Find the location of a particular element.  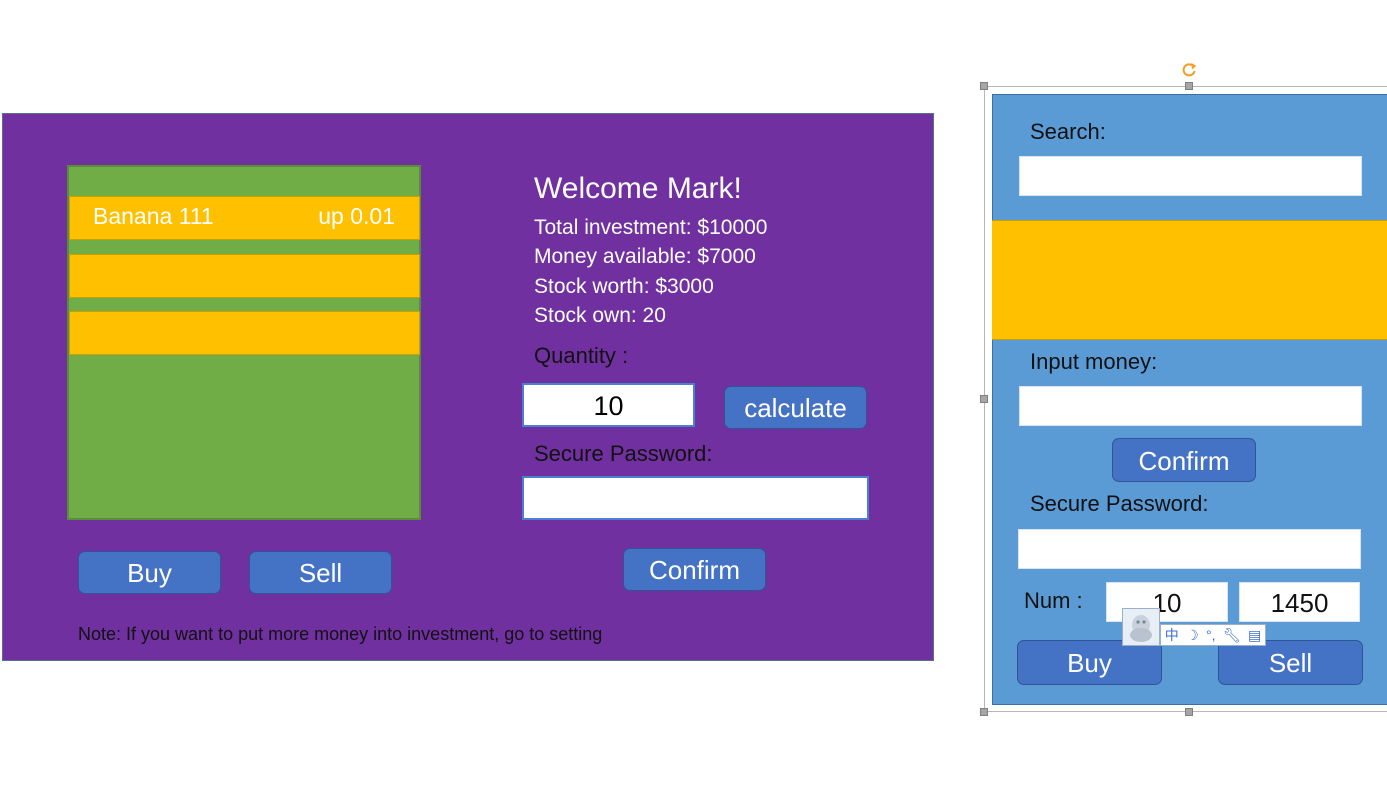

calculate-button: calculate is located at coordinates (795, 407).